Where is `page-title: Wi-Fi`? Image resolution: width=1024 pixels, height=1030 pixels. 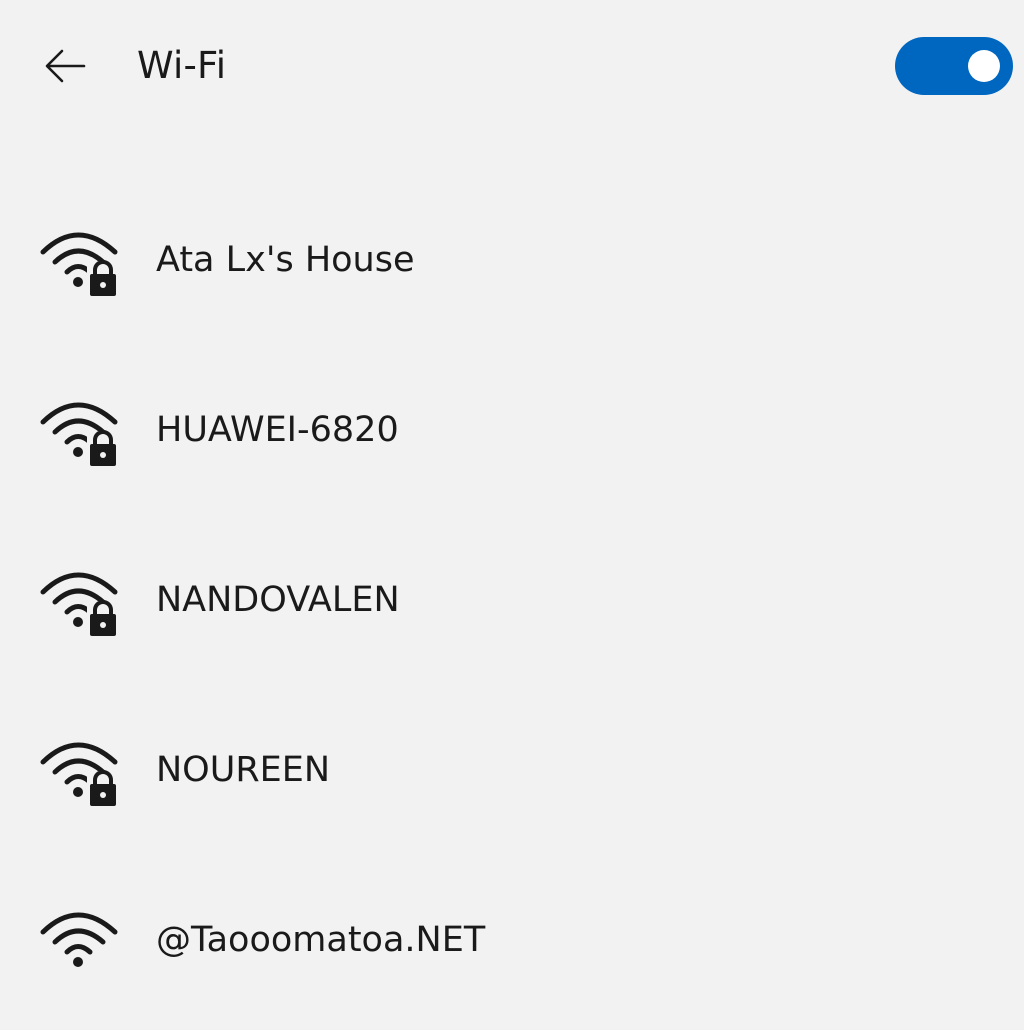 page-title: Wi-Fi is located at coordinates (182, 65).